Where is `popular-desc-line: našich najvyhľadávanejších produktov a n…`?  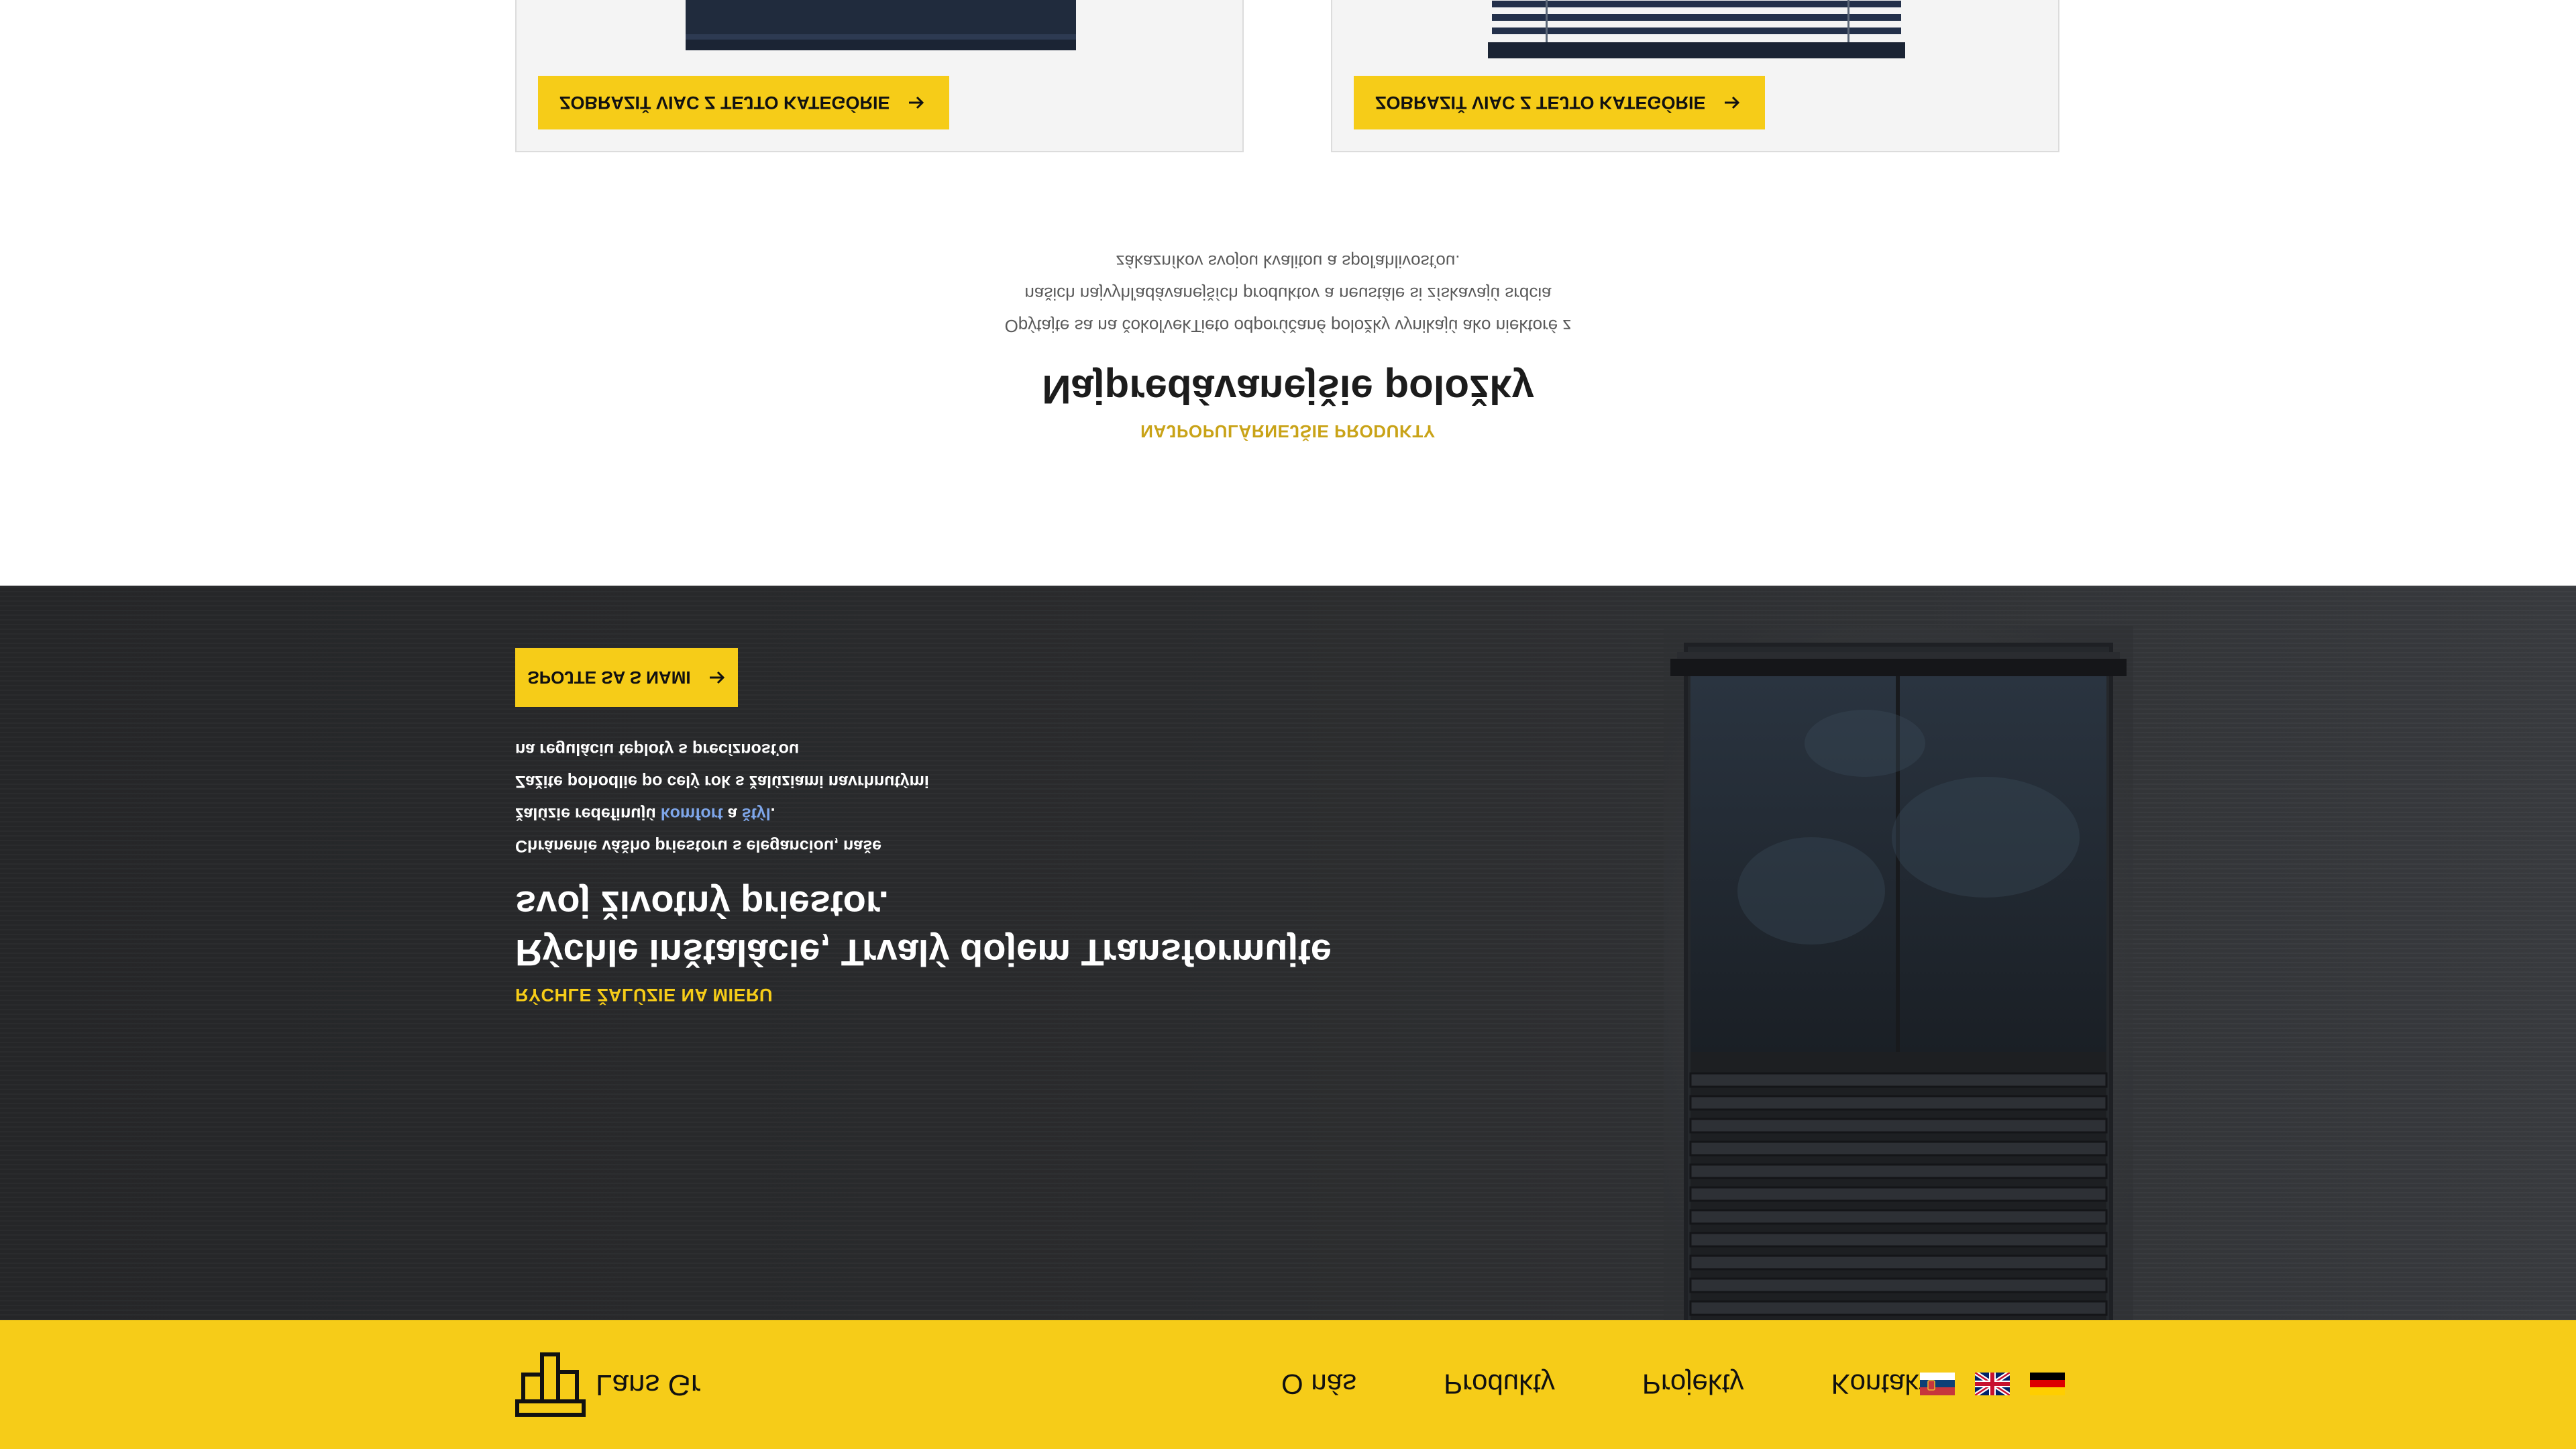 popular-desc-line: našich najvyhľadávanejších produktov a n… is located at coordinates (1288, 294).